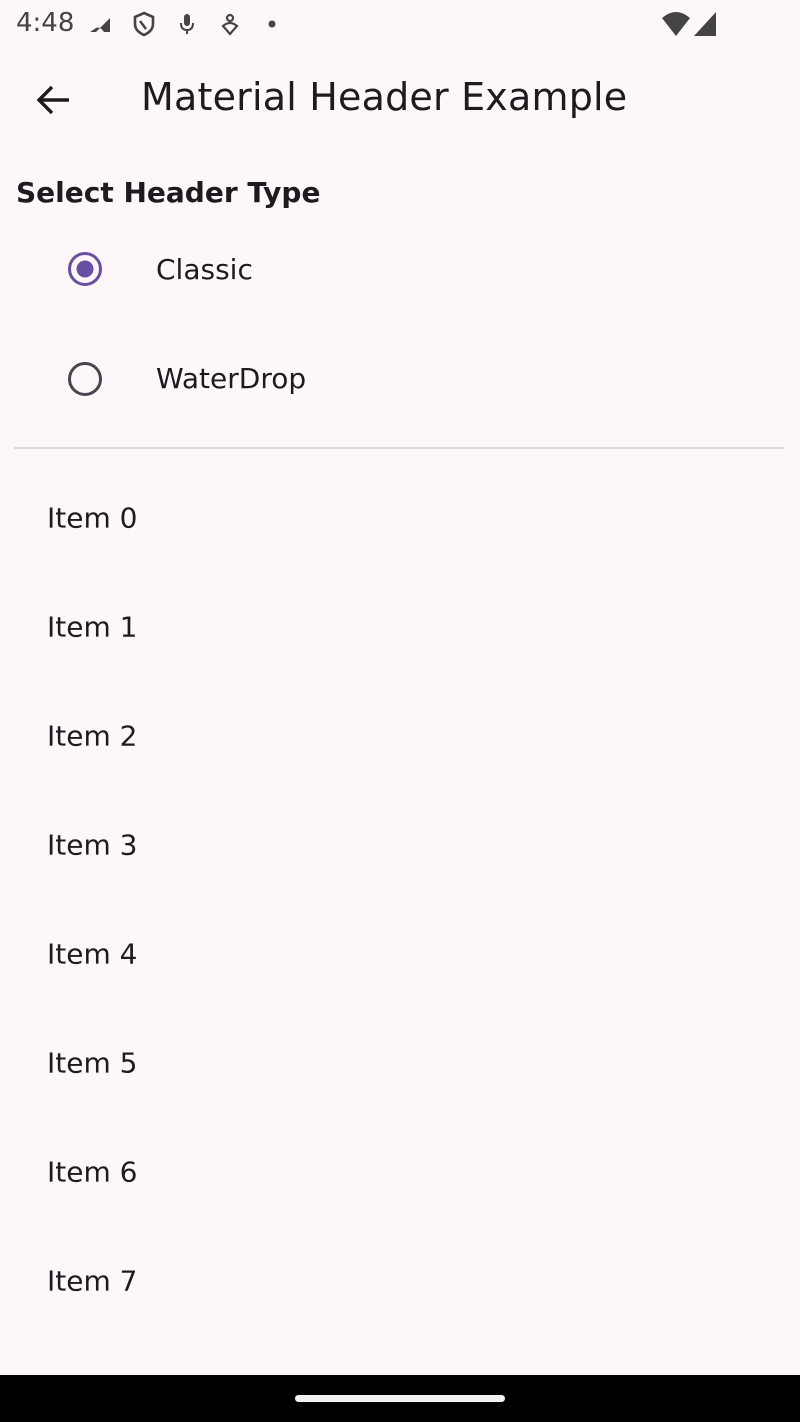  What do you see at coordinates (400, 517) in the screenshot?
I see `list-item: Item 0` at bounding box center [400, 517].